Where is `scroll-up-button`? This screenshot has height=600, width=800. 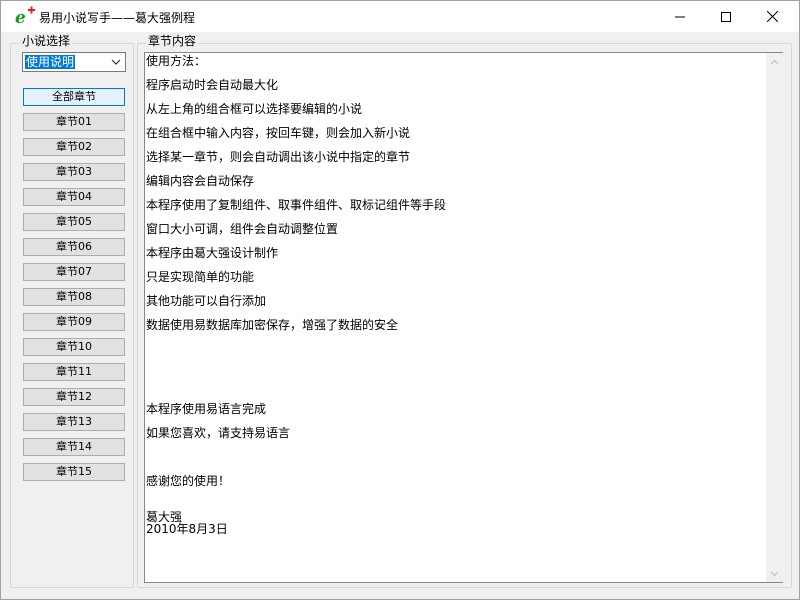
scroll-up-button is located at coordinates (774, 61).